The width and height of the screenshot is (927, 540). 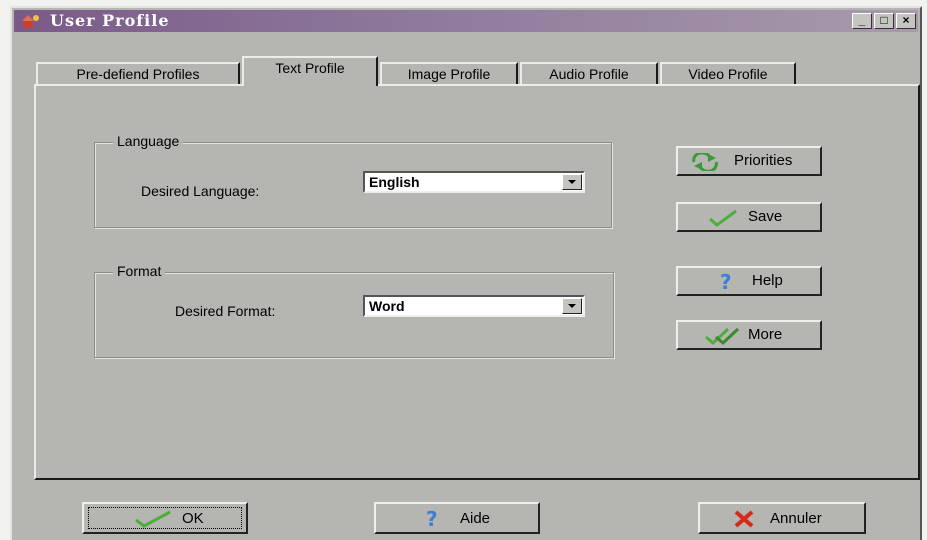 I want to click on priorities-button: Priorities, so click(x=749, y=161).